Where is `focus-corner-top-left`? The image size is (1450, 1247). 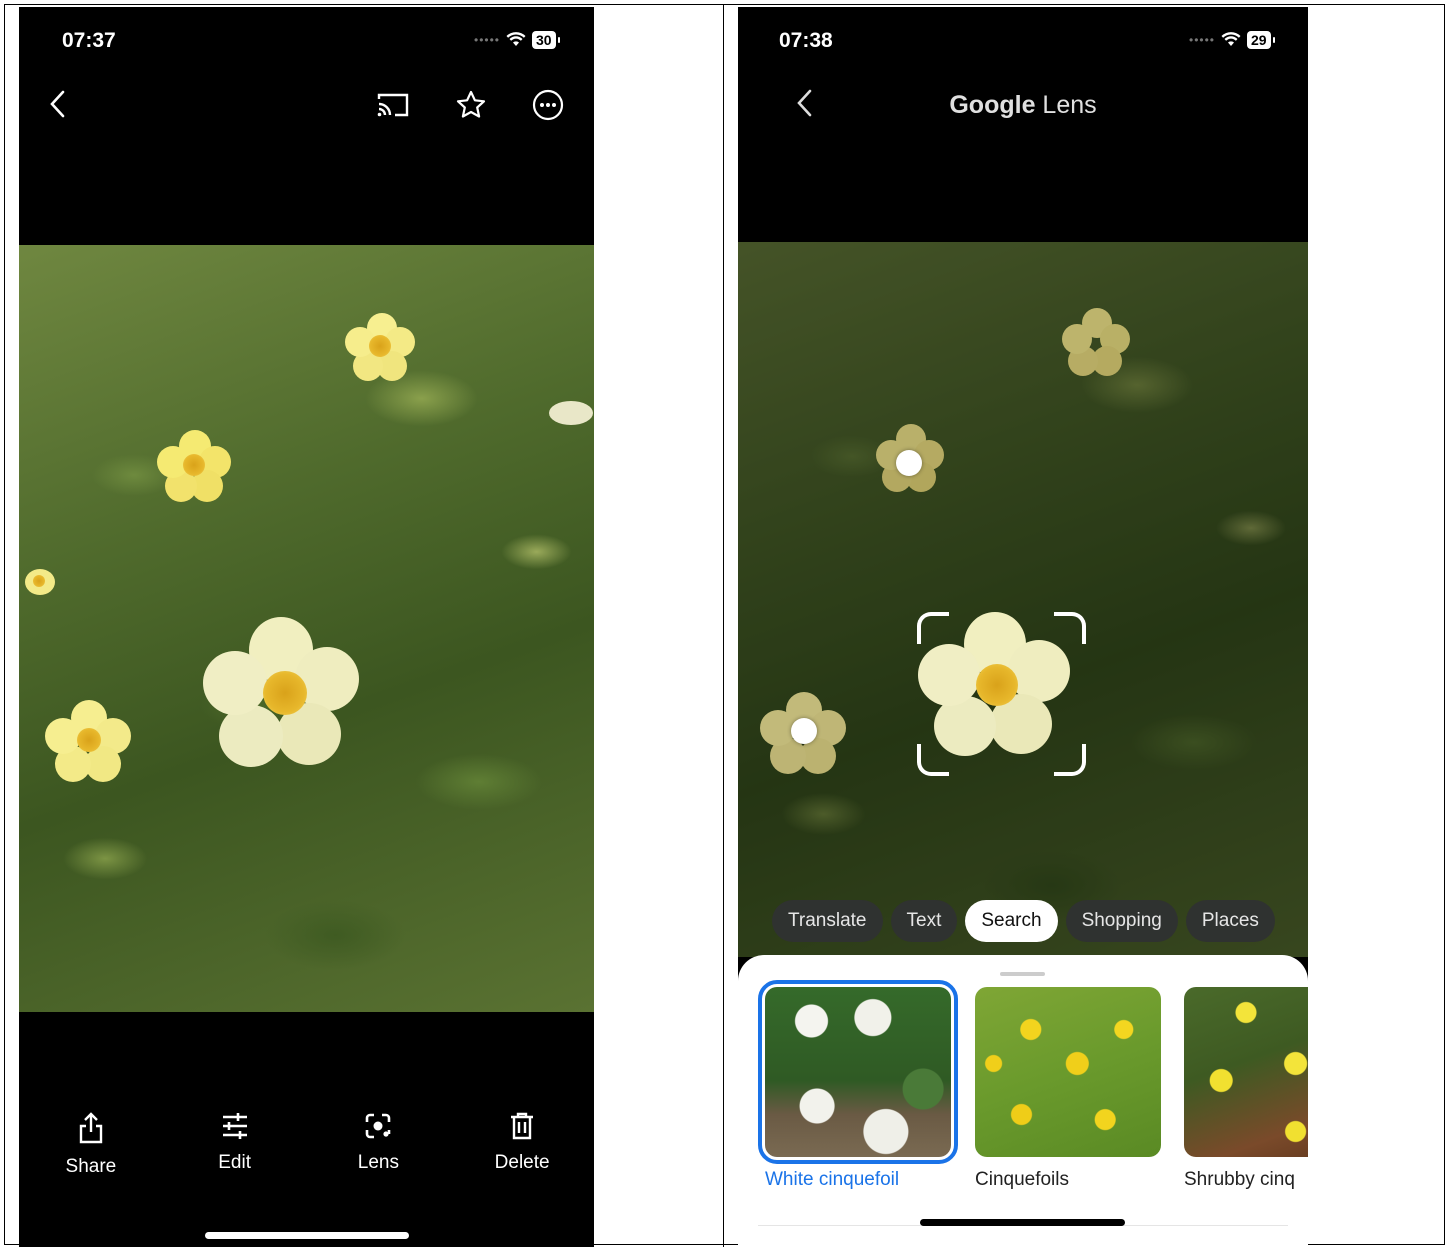 focus-corner-top-left is located at coordinates (933, 628).